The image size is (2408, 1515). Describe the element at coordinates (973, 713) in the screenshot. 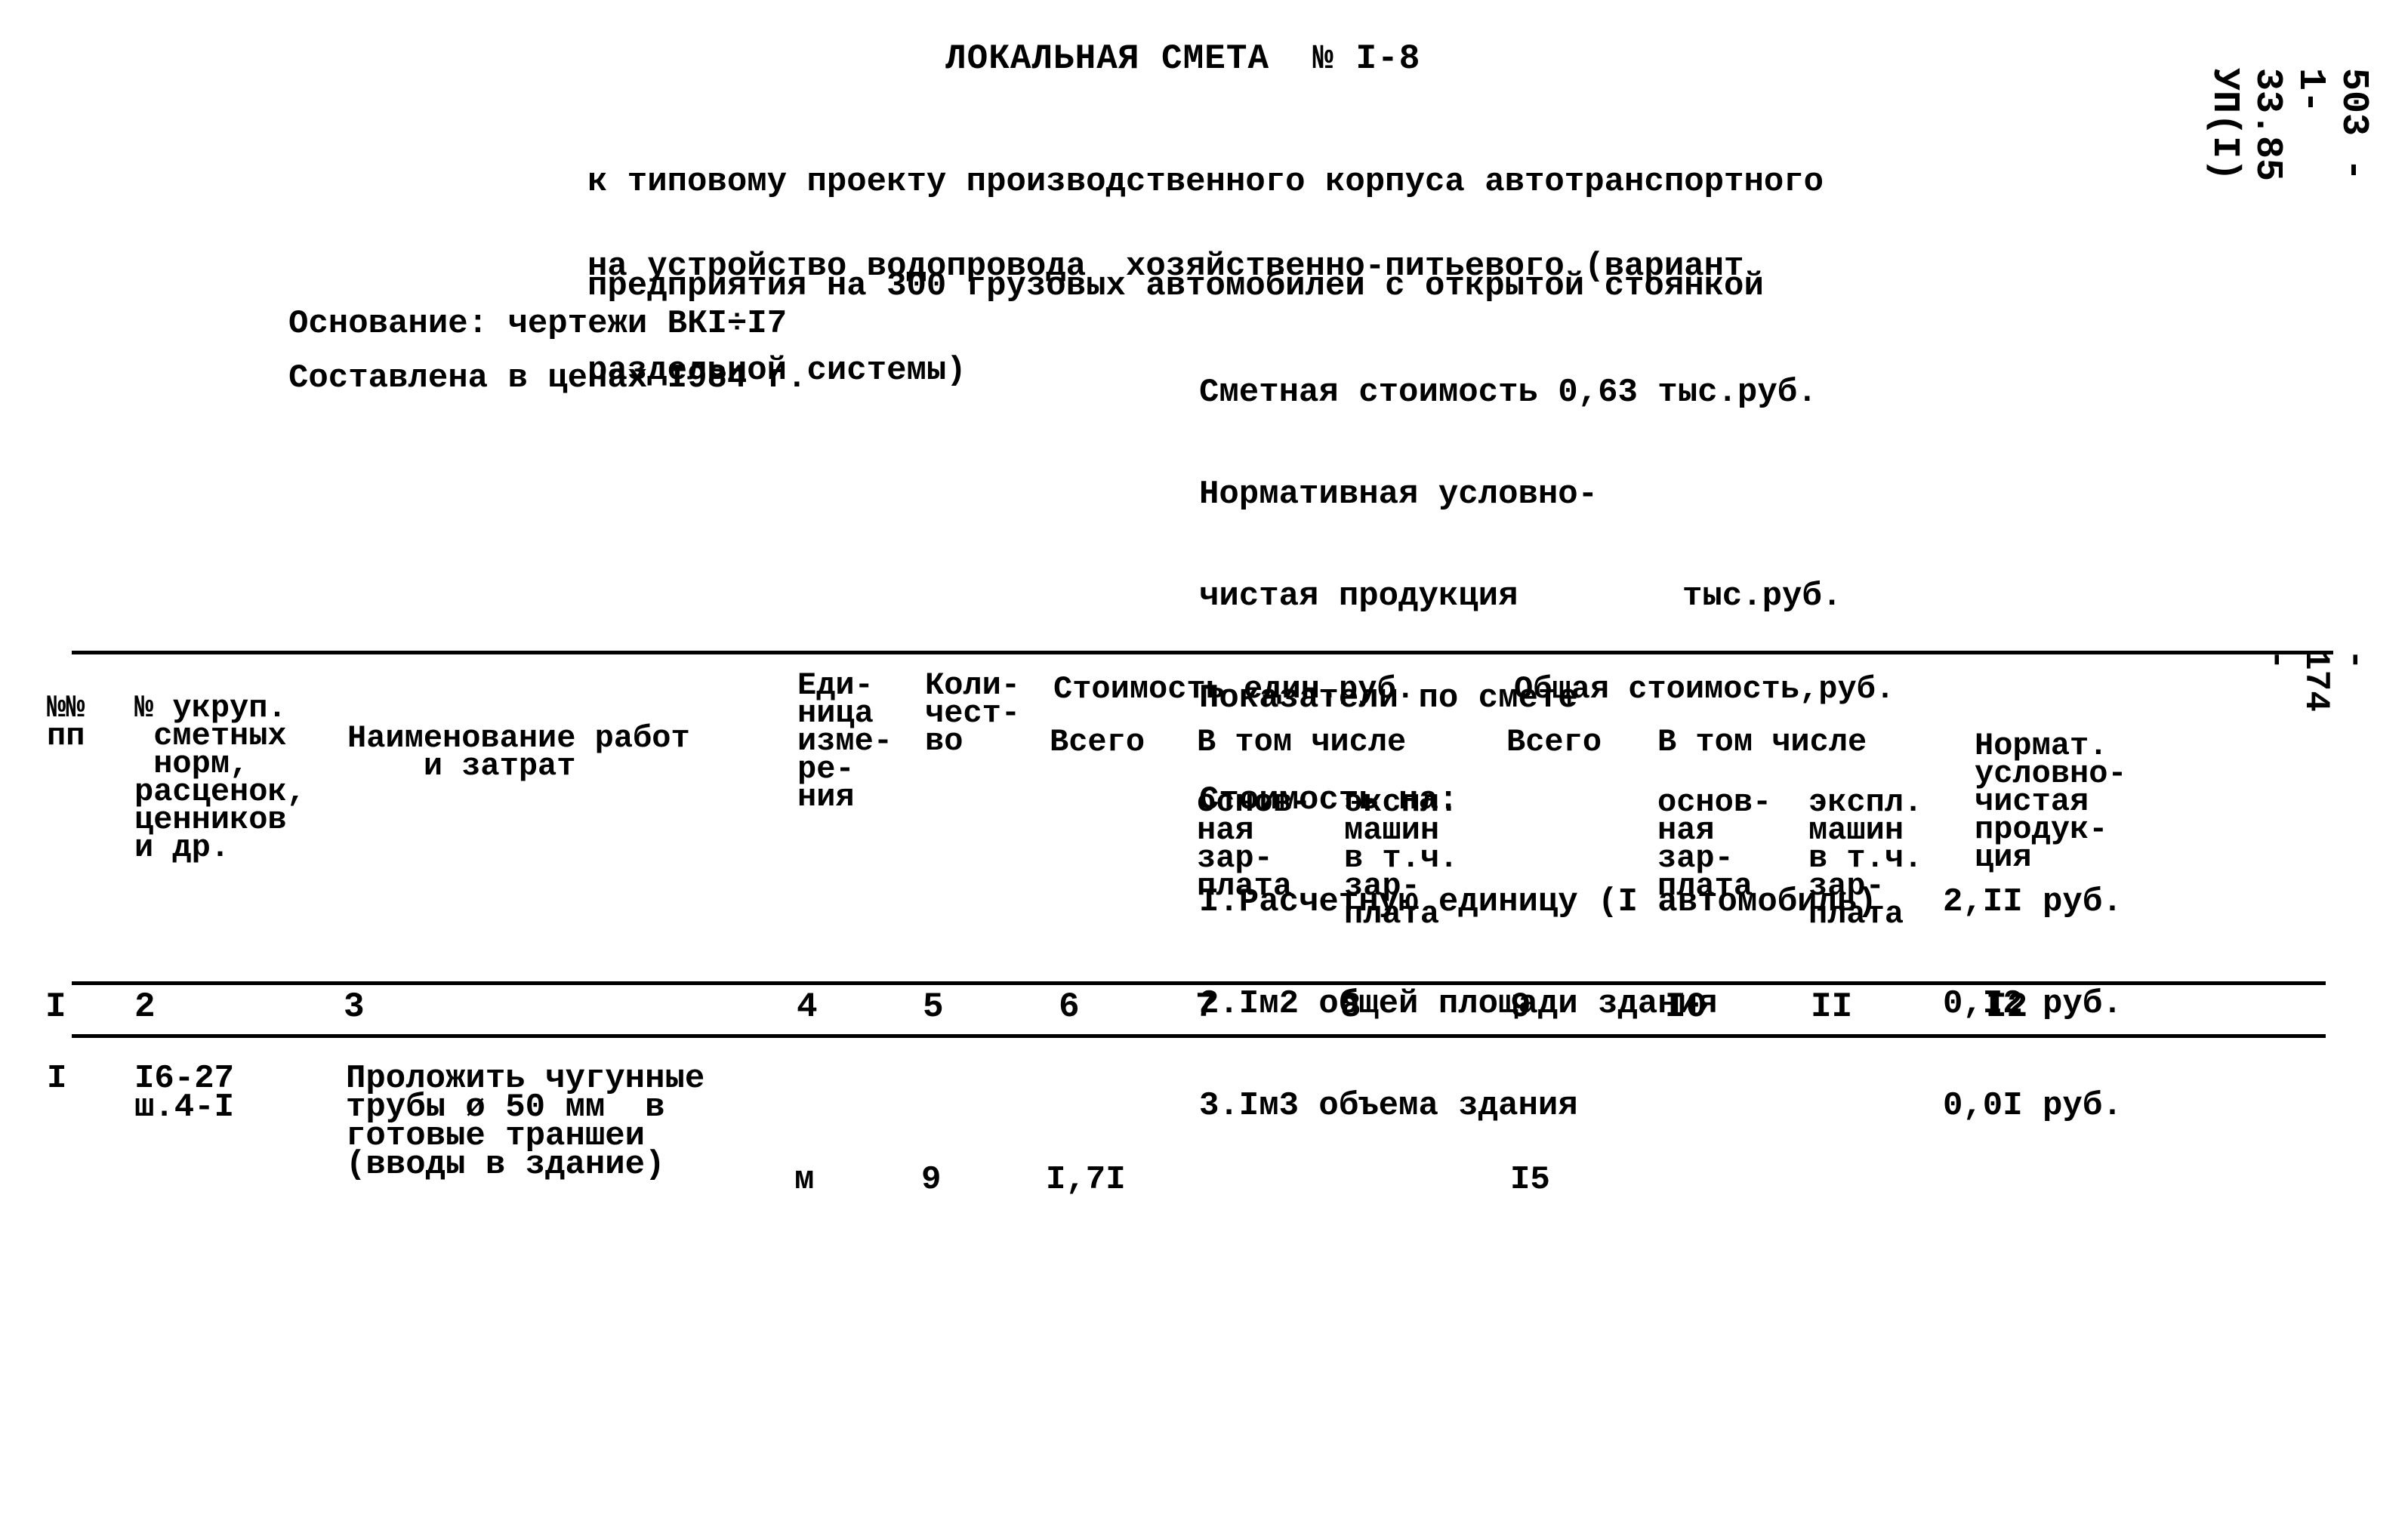

I see `header-qty: Коли- чест- во` at that location.